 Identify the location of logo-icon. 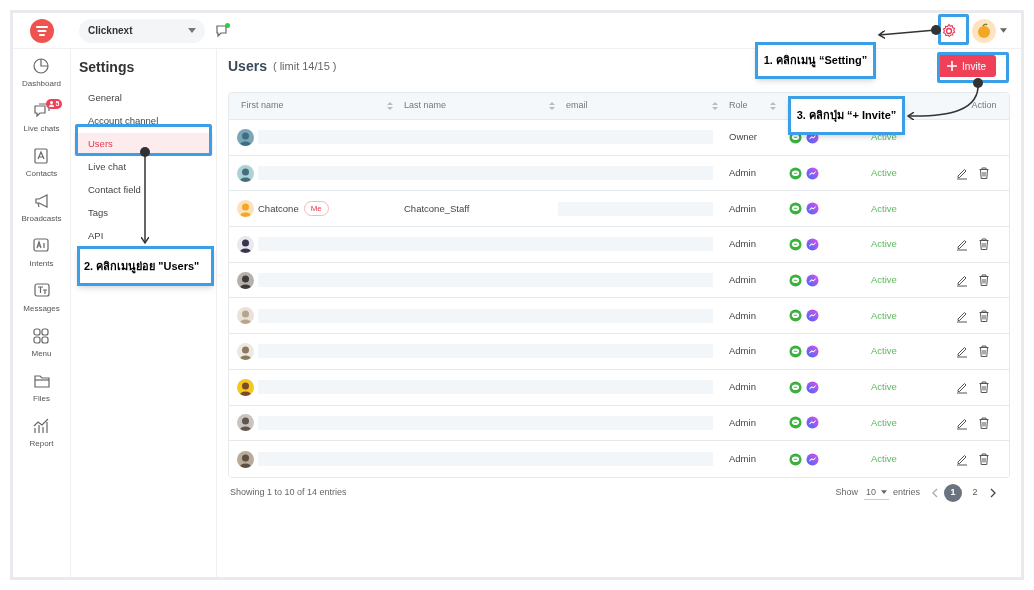
(42, 30).